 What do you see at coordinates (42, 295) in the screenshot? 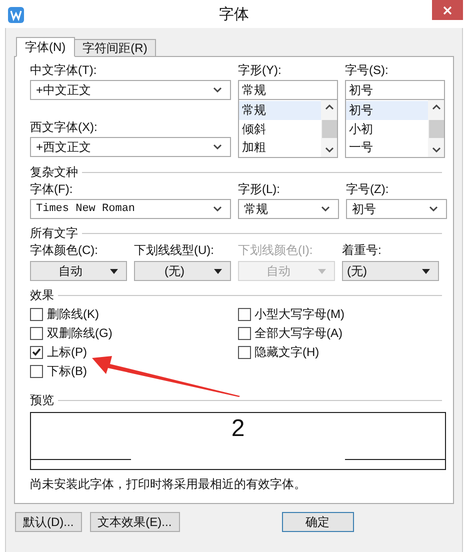
I see `section-title: 效果` at bounding box center [42, 295].